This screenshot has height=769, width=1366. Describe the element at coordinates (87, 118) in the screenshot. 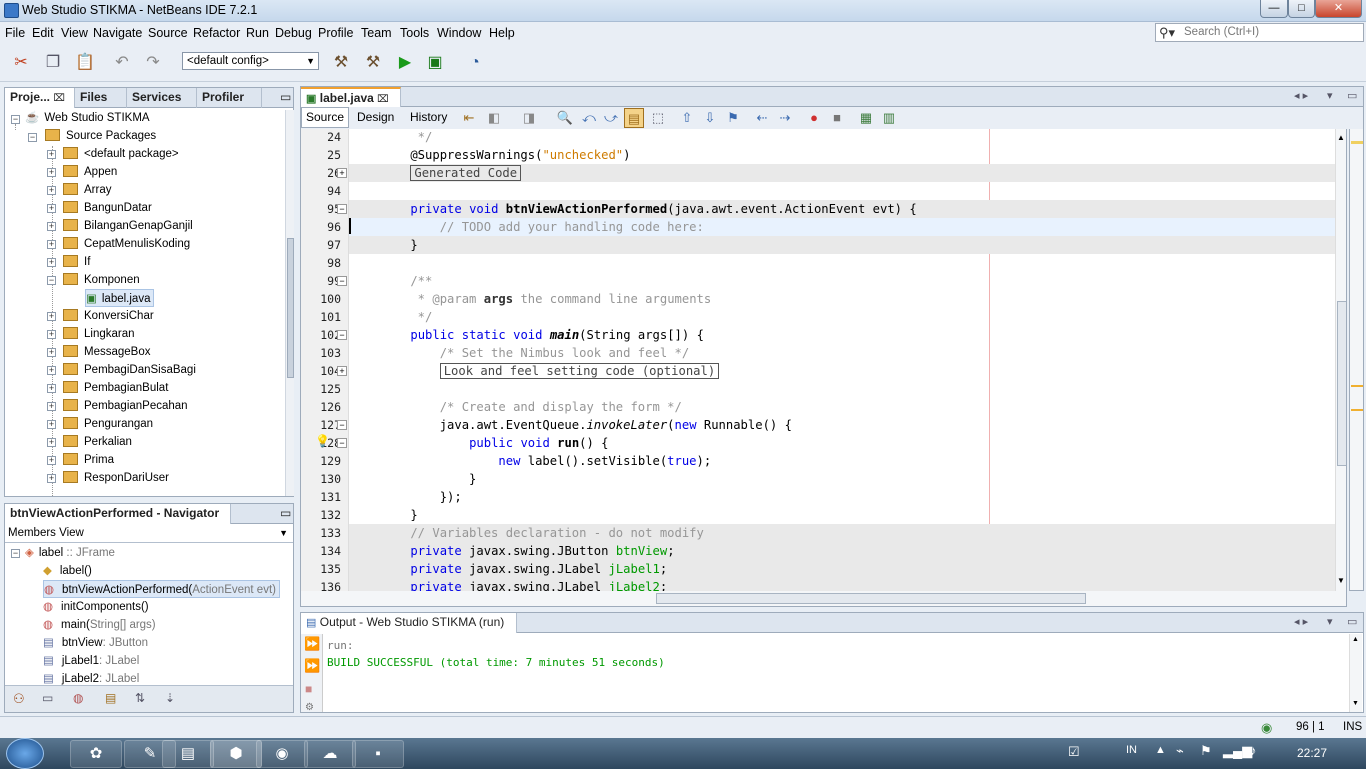

I see `project-root: ☕ Web Studio STIKMA` at that location.